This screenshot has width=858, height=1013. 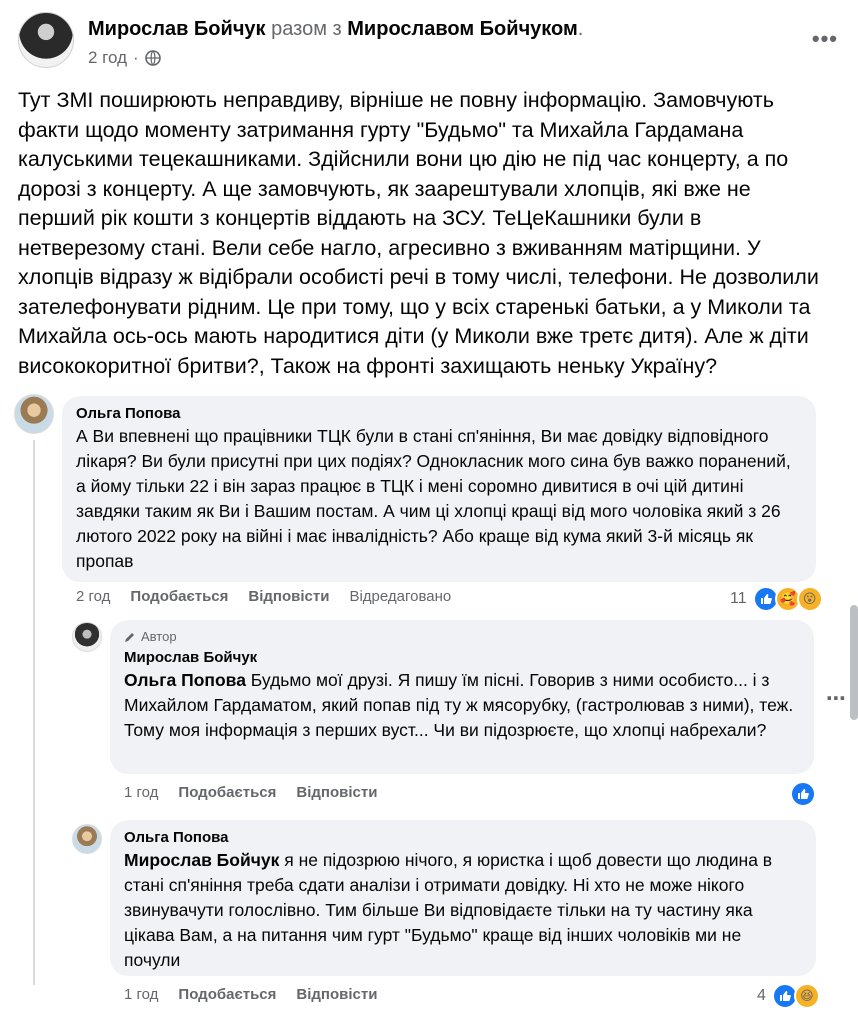 I want to click on pencil-icon, so click(x=129, y=637).